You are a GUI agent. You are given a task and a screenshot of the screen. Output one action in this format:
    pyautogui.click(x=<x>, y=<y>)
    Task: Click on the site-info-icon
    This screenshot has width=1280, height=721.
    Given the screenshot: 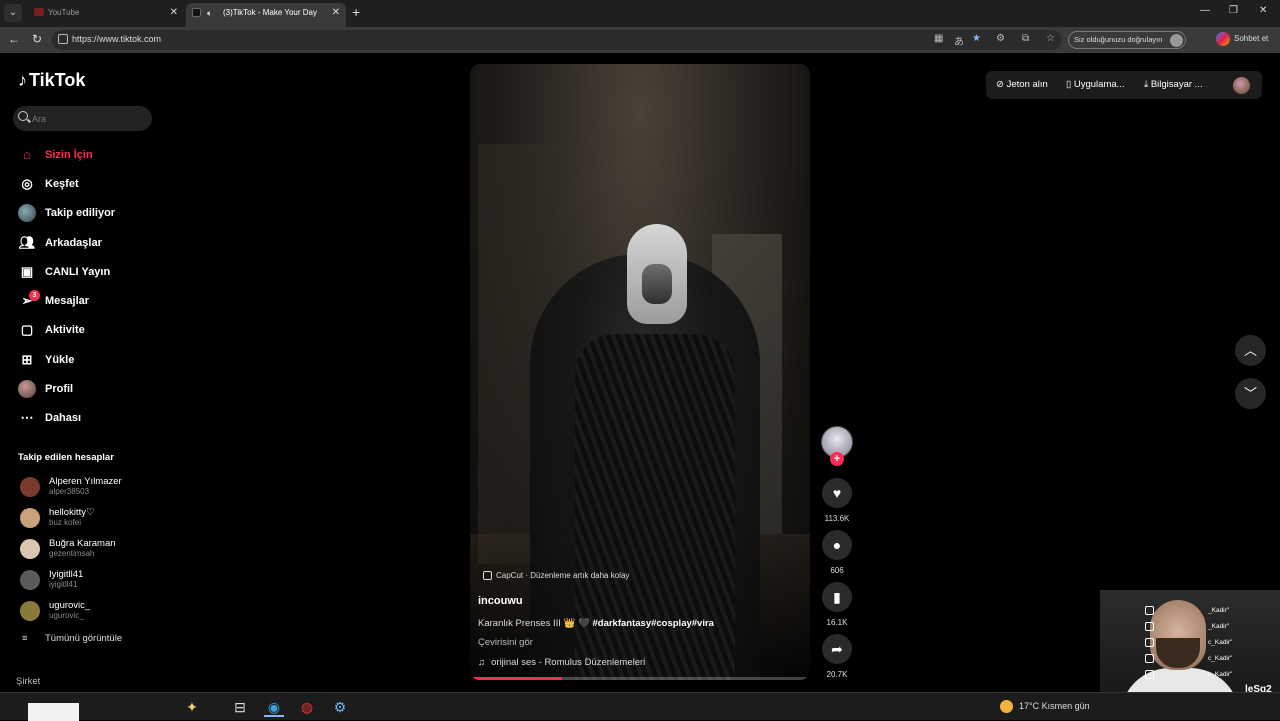 What is the action you would take?
    pyautogui.click(x=63, y=39)
    